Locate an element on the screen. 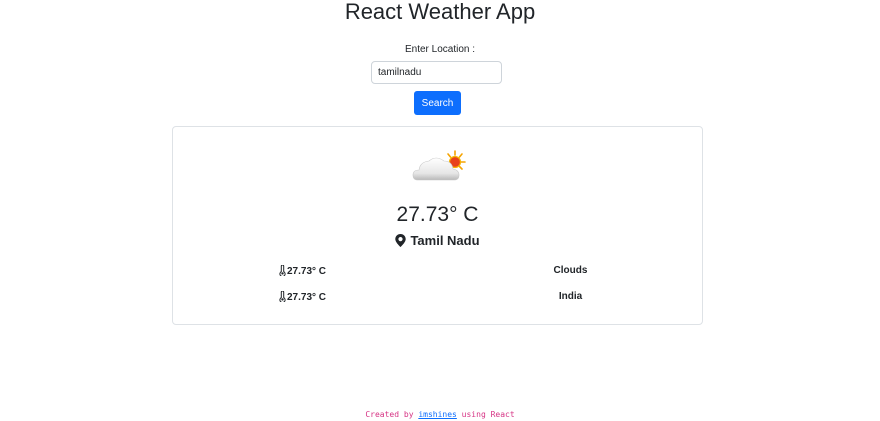  location-input is located at coordinates (436, 72).